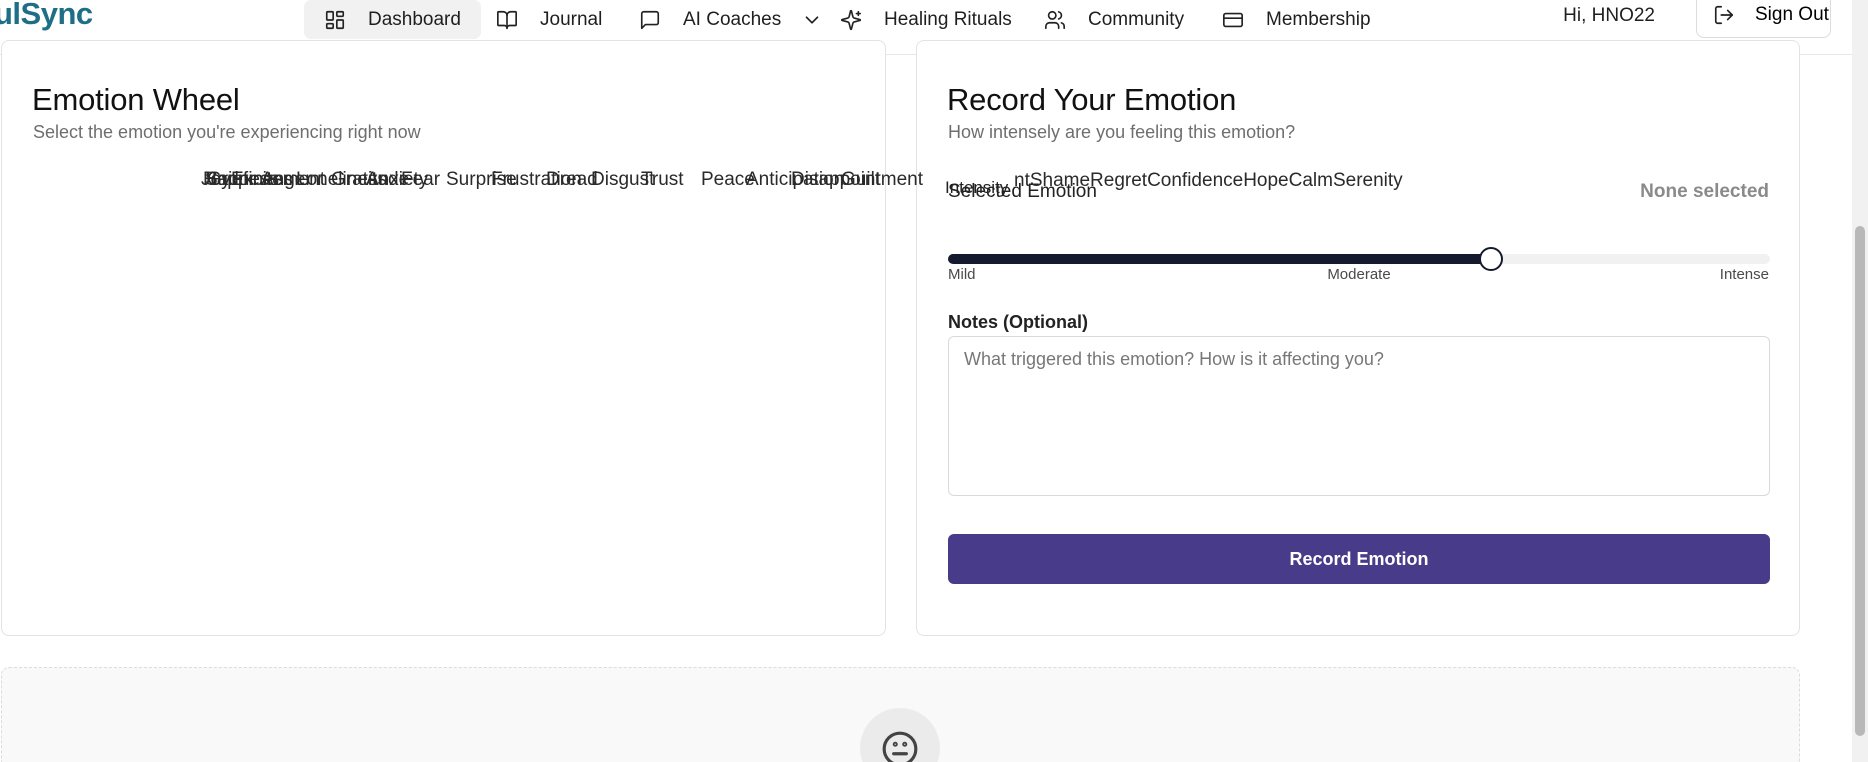 Image resolution: width=1868 pixels, height=762 pixels. What do you see at coordinates (1092, 99) in the screenshot?
I see `record-emotion-title: Record Your Emotion` at bounding box center [1092, 99].